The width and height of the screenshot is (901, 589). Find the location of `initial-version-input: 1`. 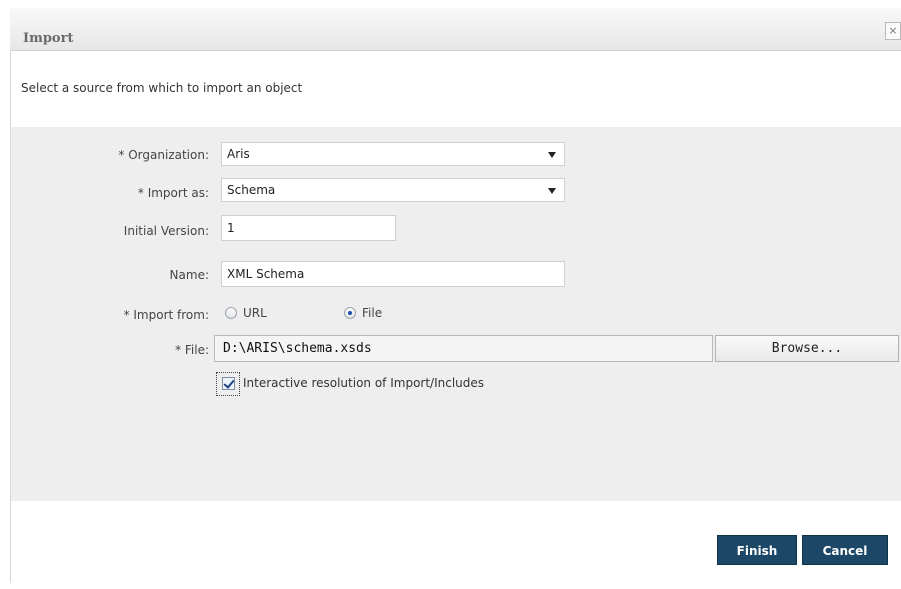

initial-version-input: 1 is located at coordinates (308, 228).